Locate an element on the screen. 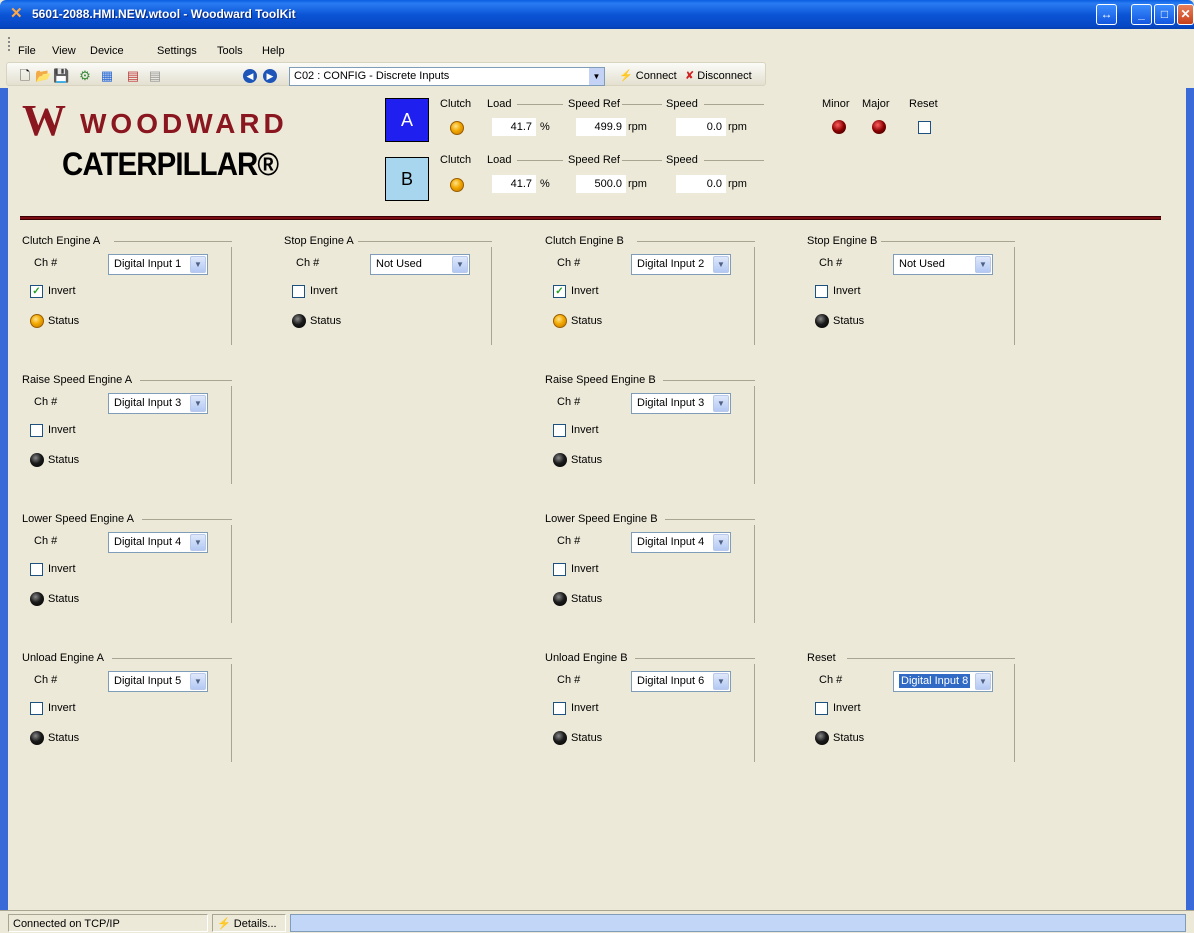 This screenshot has height=933, width=1194. properties-icon: ⚙ is located at coordinates (85, 76).